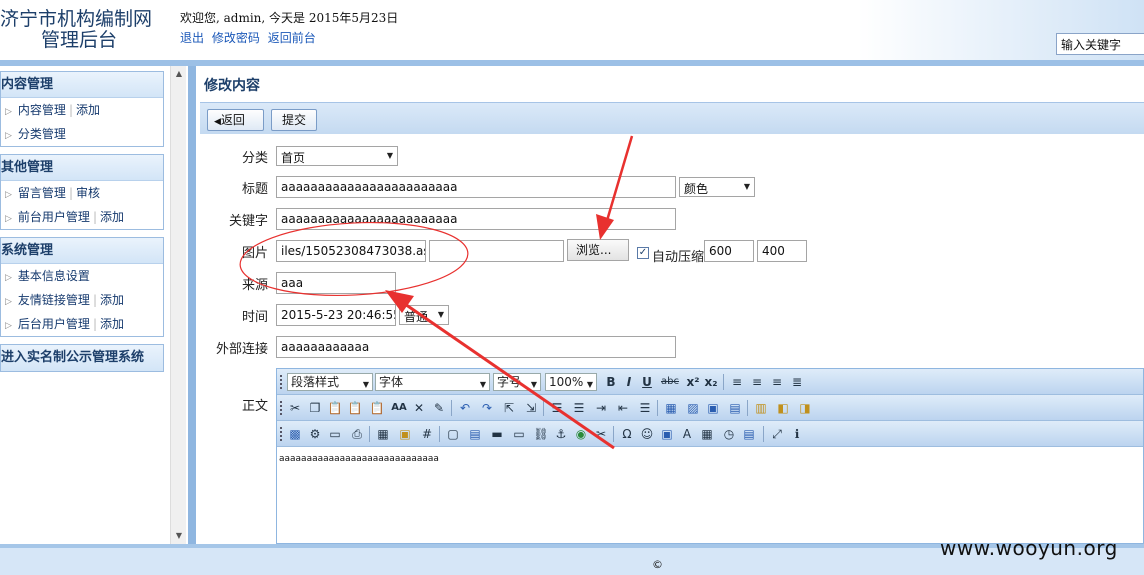 The width and height of the screenshot is (1144, 575). Describe the element at coordinates (761, 408) in the screenshot. I see `page-icon: ▥` at that location.